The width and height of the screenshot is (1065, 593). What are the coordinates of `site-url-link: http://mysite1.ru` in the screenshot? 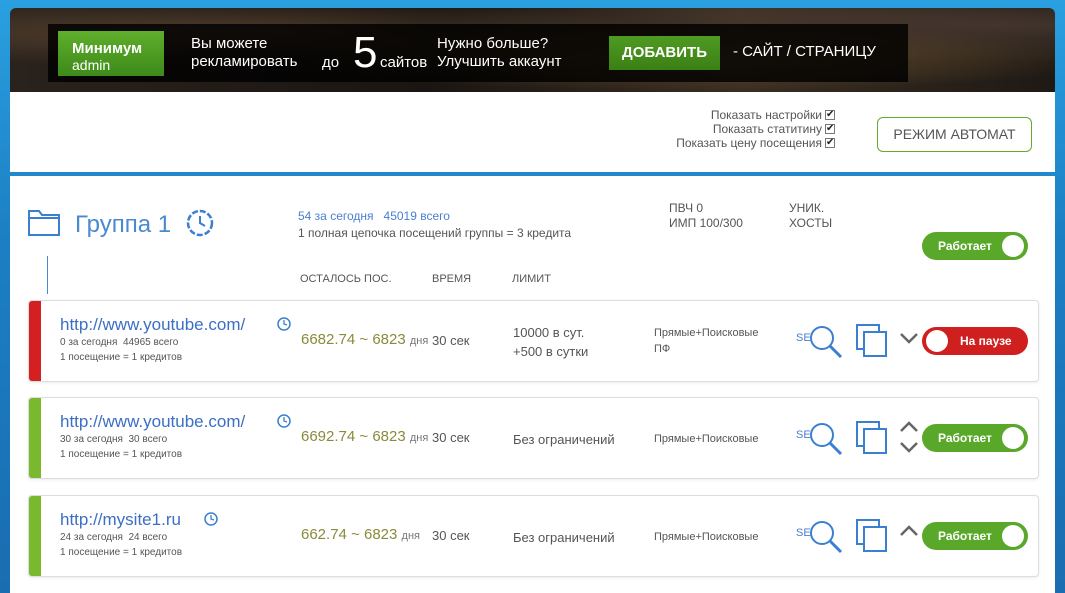 It's located at (162, 520).